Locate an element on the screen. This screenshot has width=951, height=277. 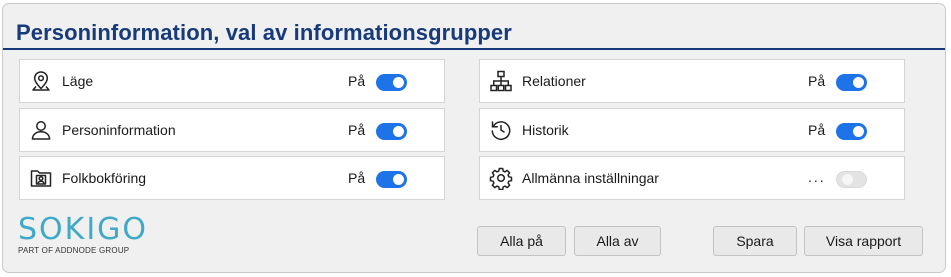
all-on-button: Alla på is located at coordinates (521, 241).